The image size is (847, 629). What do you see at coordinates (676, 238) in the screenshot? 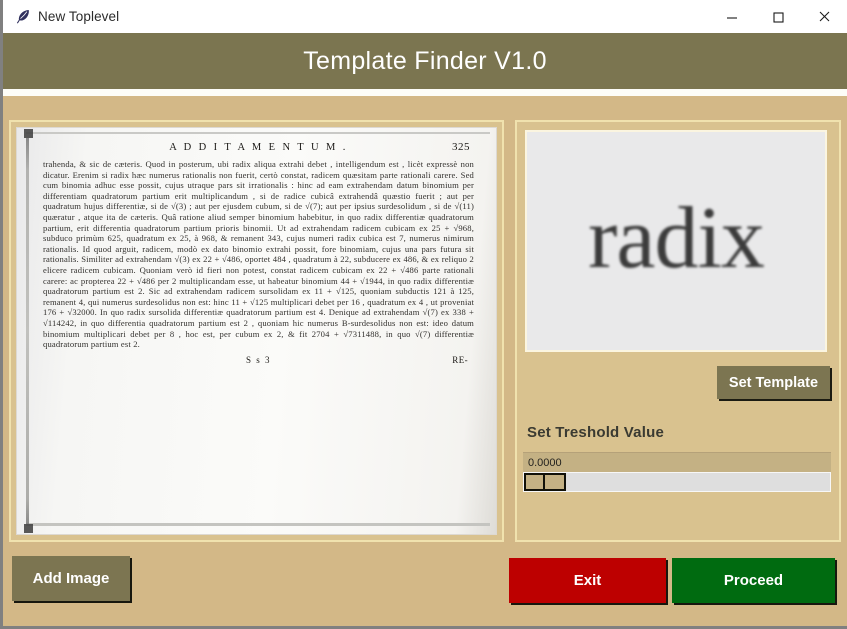
I see `template-preview-word: radix` at bounding box center [676, 238].